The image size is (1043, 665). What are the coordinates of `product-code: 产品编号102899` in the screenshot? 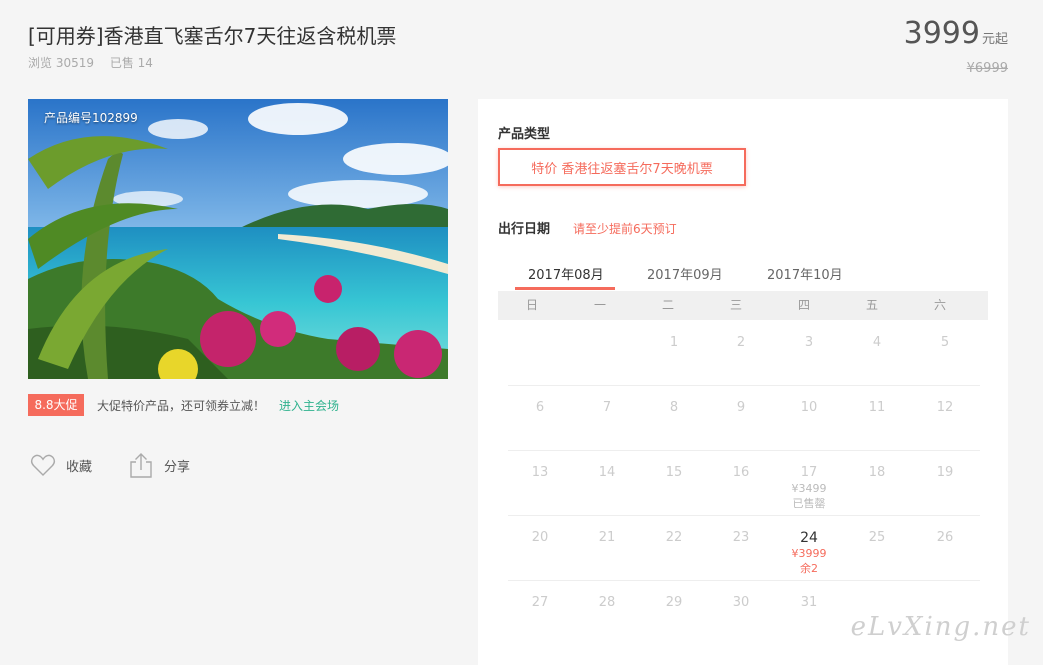 It's located at (91, 118).